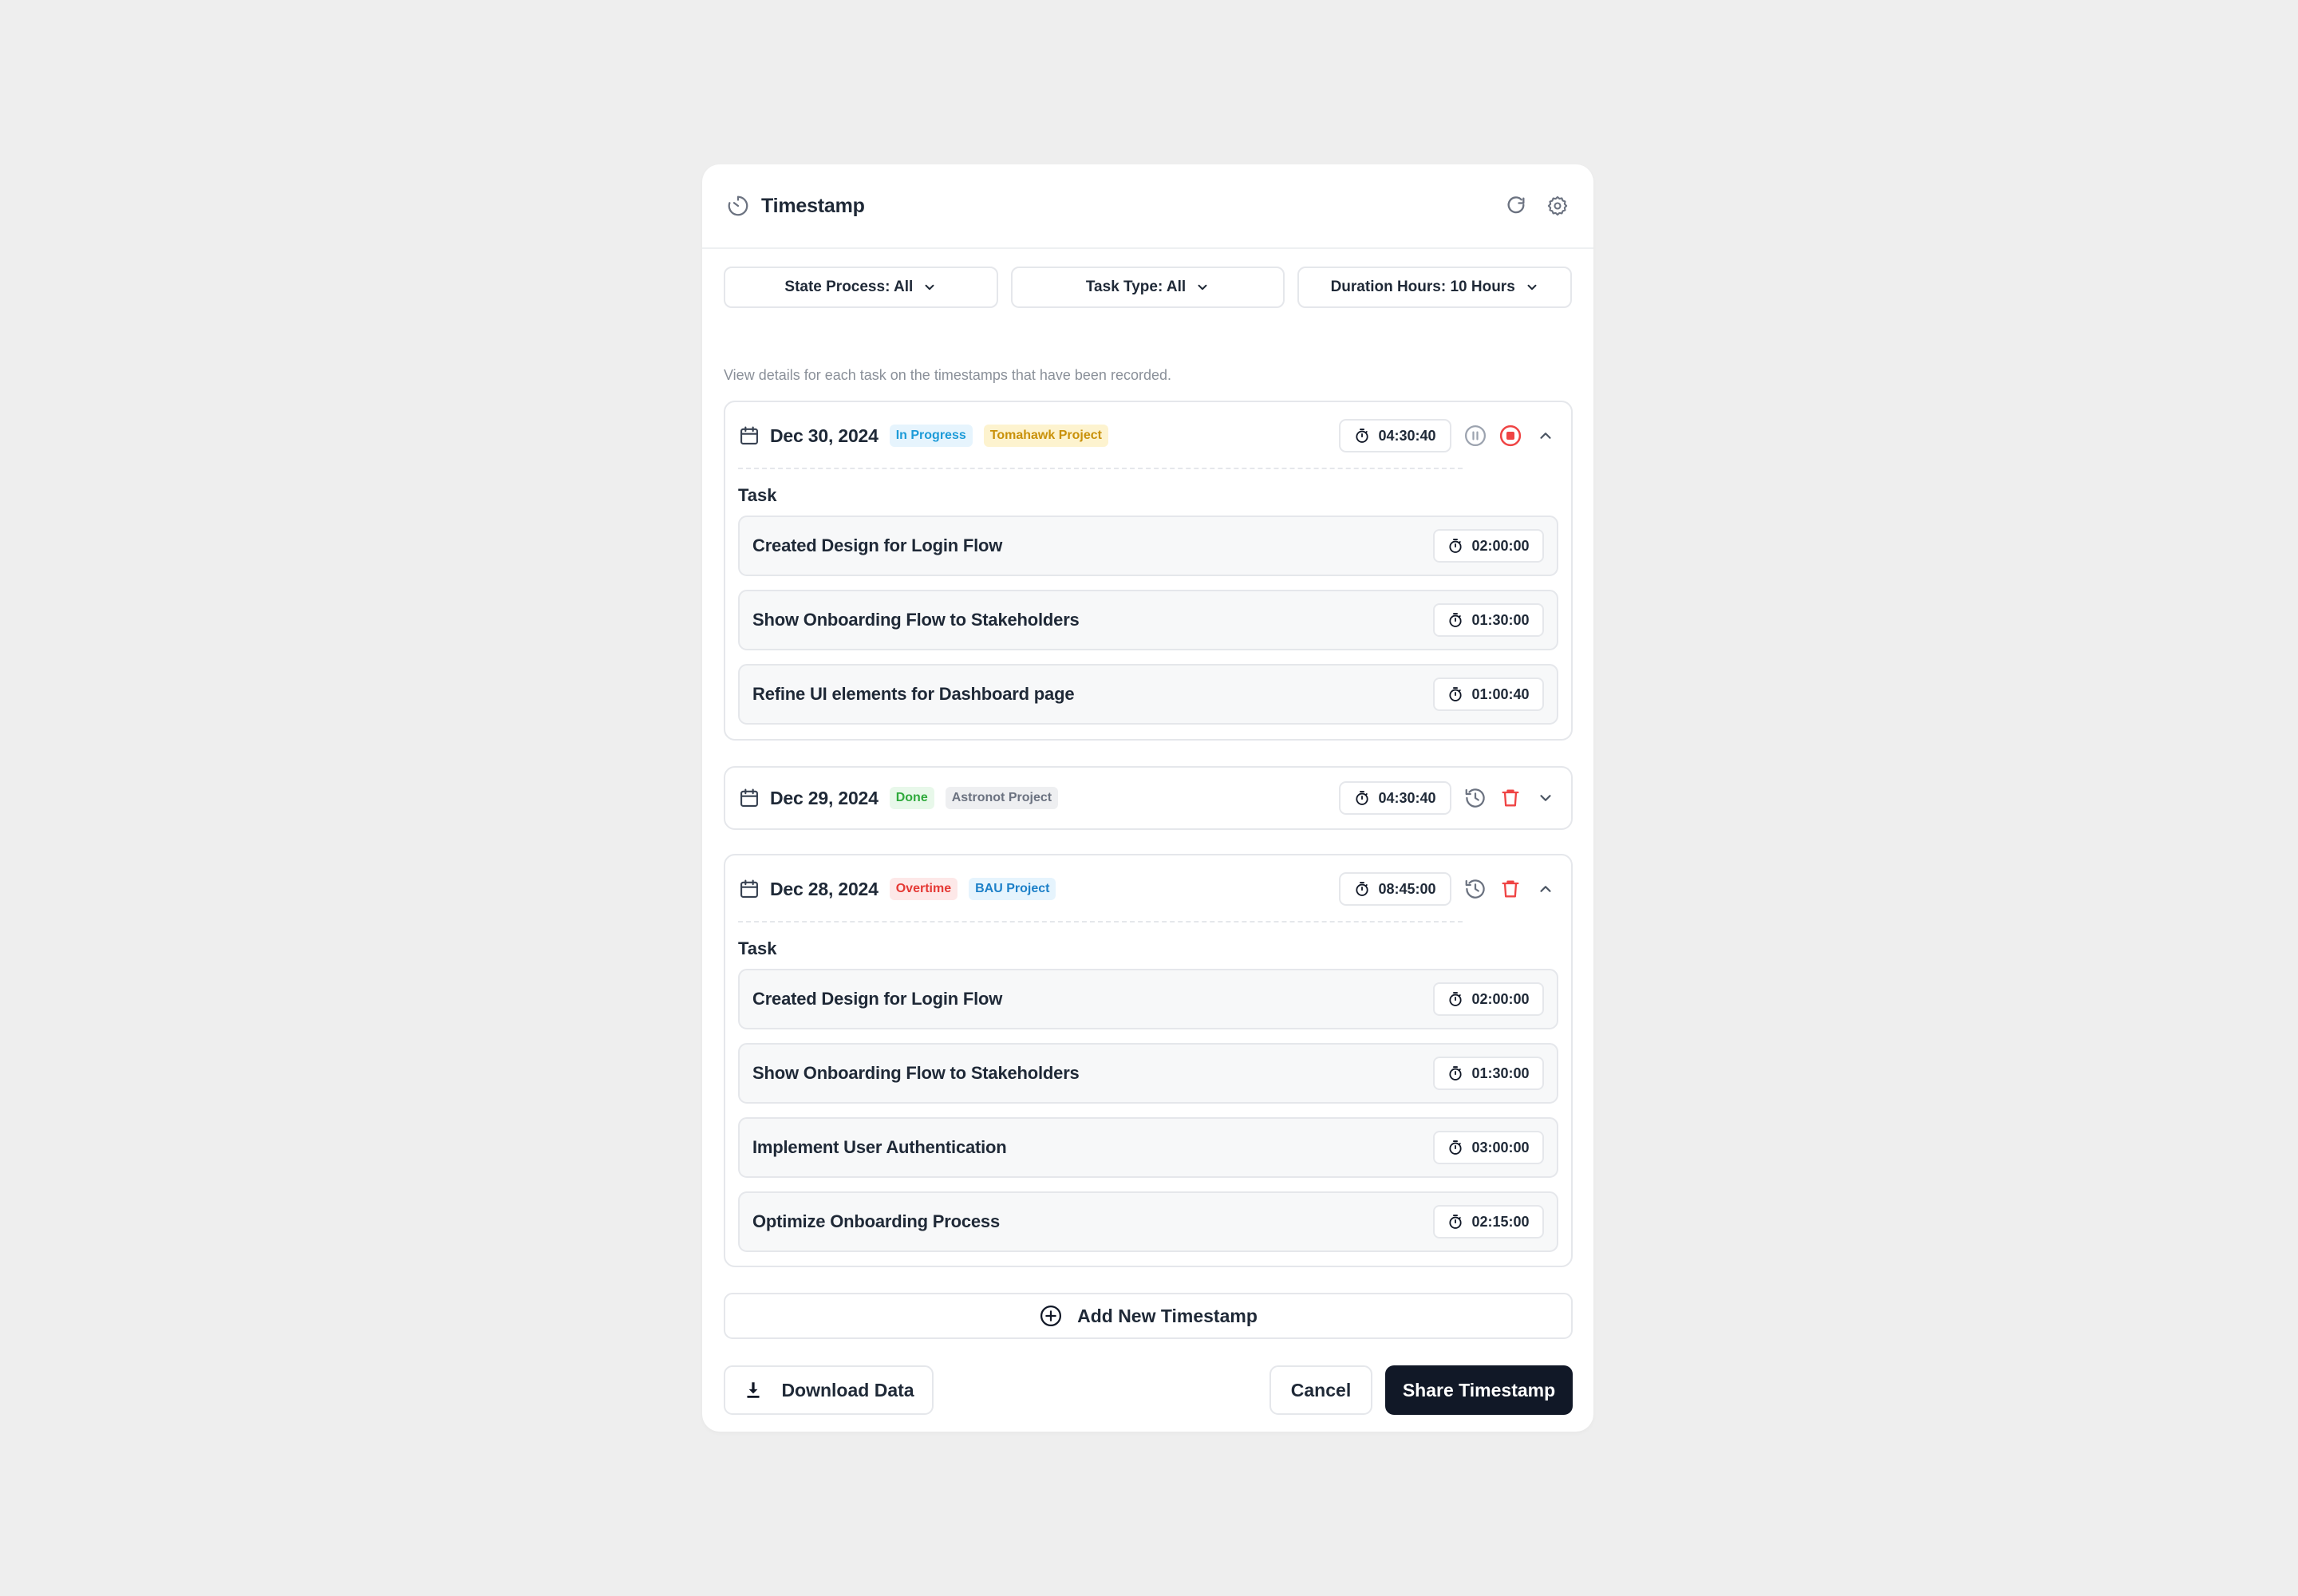 This screenshot has height=1596, width=2298. Describe the element at coordinates (849, 287) in the screenshot. I see `filter-state-process-label: State Process: All` at that location.